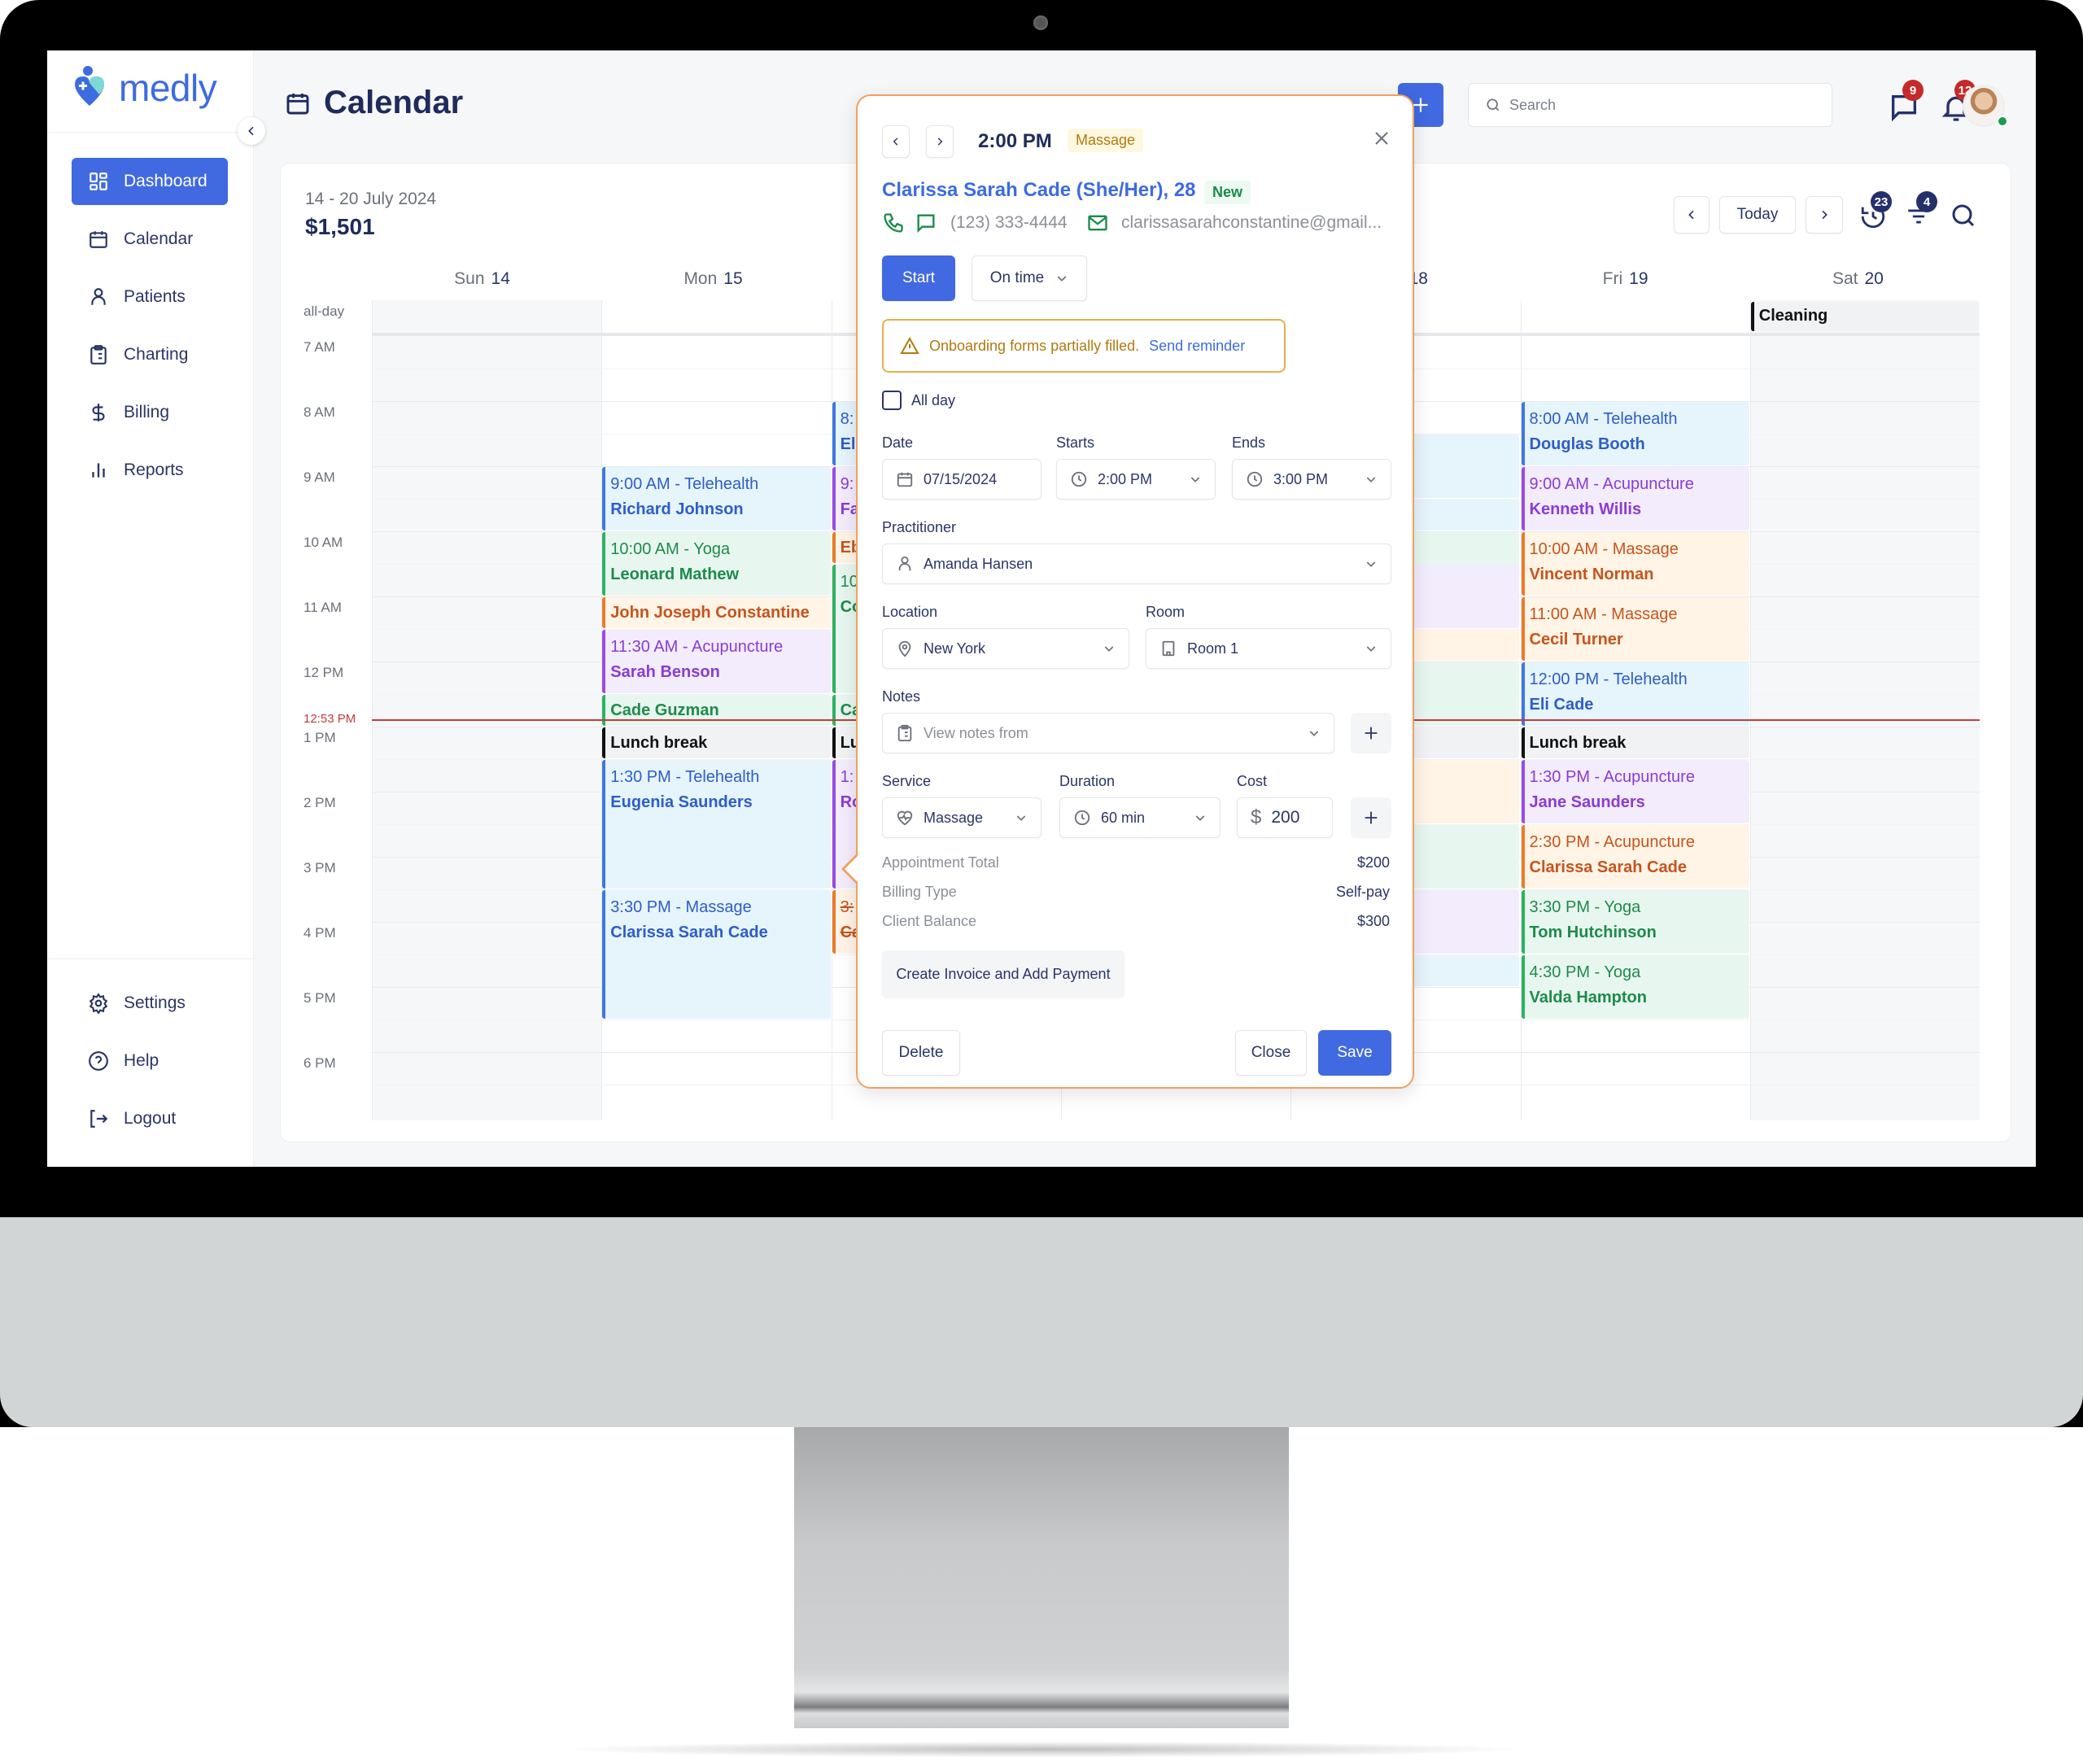 The image size is (2083, 1764). Describe the element at coordinates (1921, 211) in the screenshot. I see `filter-button: 4` at that location.